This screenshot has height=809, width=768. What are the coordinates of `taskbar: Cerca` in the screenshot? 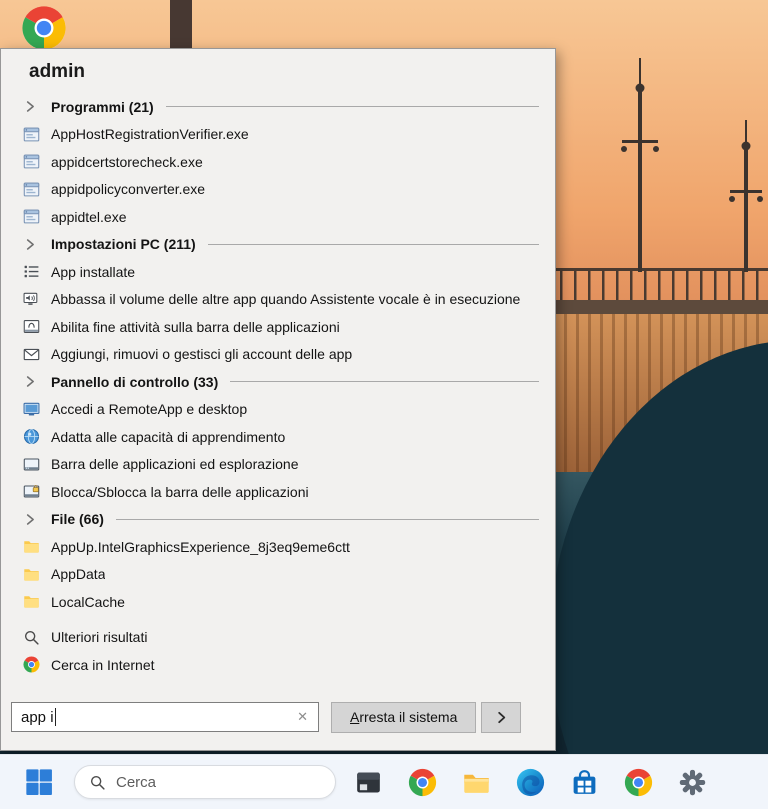 It's located at (384, 781).